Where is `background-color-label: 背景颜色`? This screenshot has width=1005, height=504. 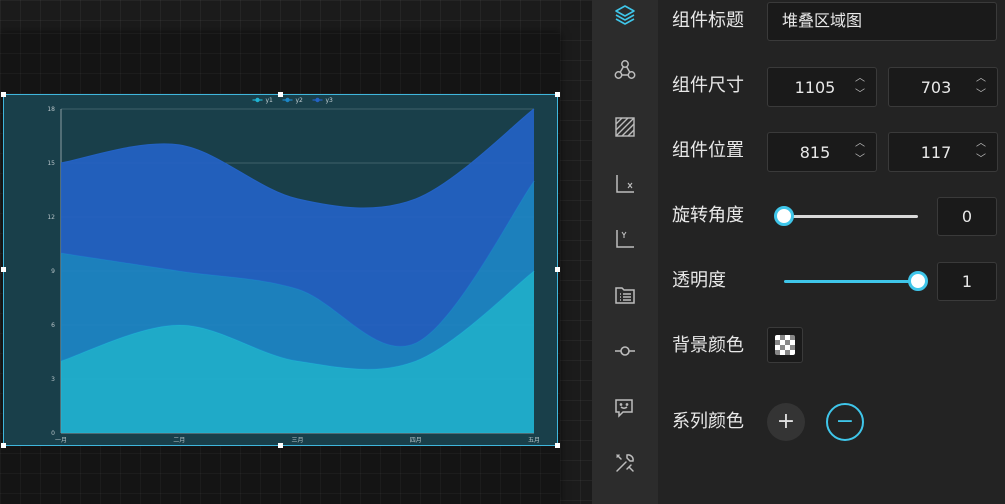 background-color-label: 背景颜色 is located at coordinates (708, 345).